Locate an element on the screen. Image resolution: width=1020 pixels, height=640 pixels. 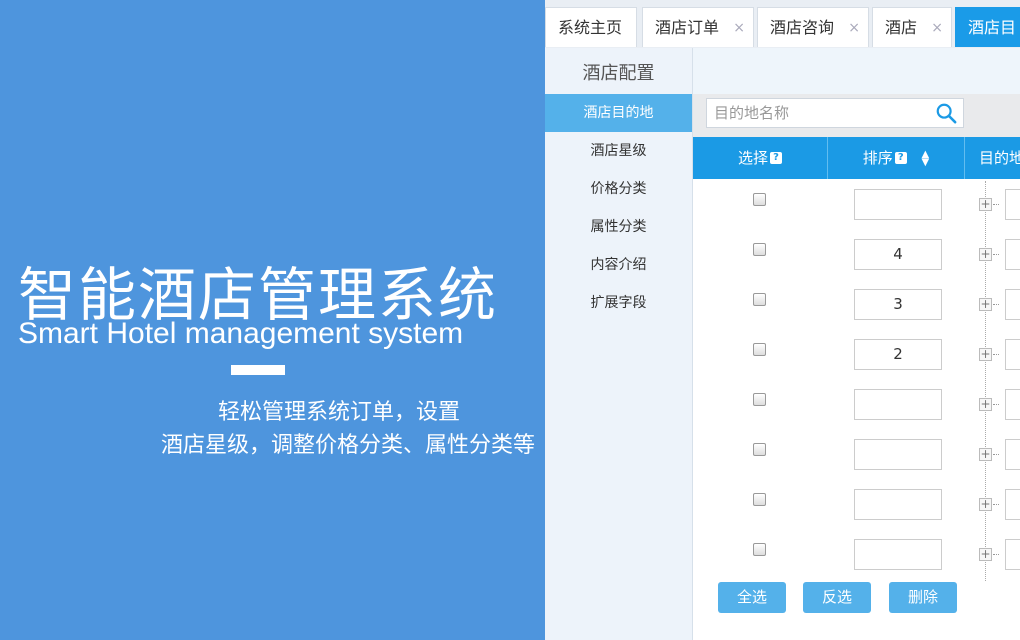
tab-hotel-inquiry: 酒店咨询 × is located at coordinates (813, 27).